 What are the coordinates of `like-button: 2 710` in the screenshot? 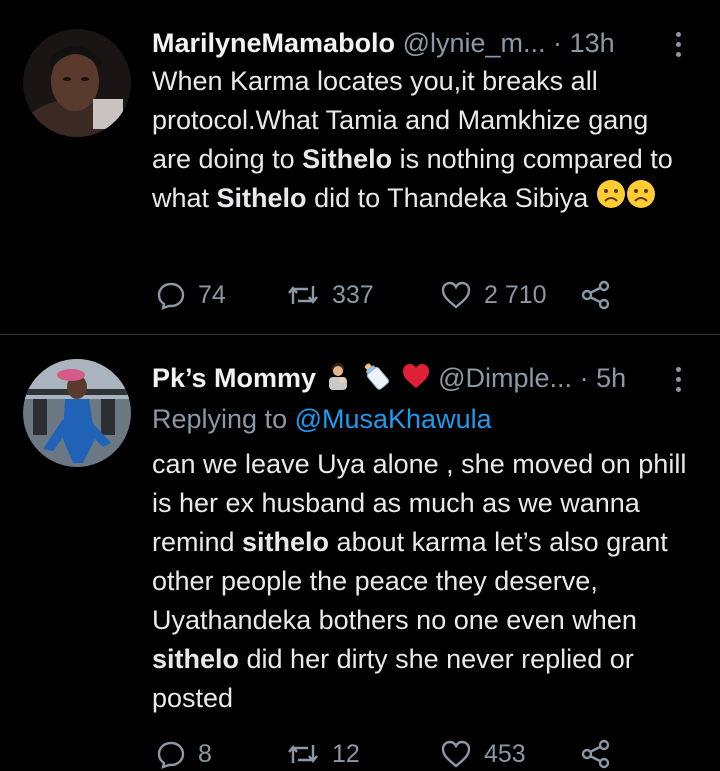 It's located at (493, 295).